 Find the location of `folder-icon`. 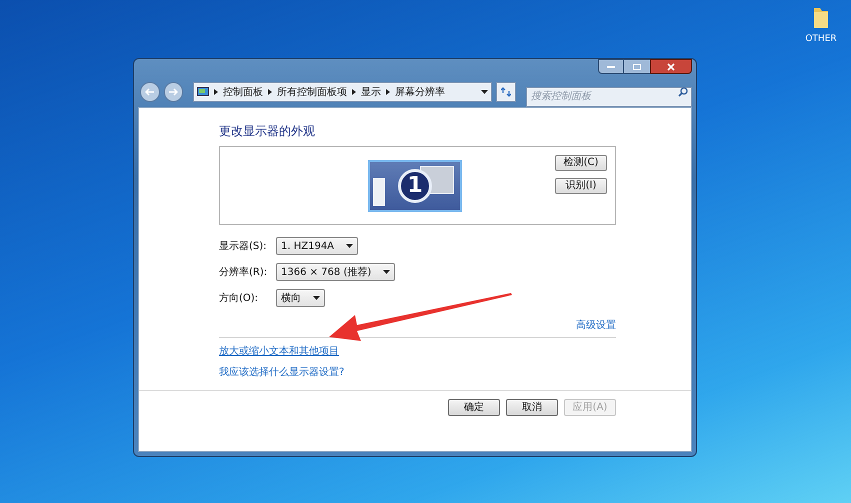

folder-icon is located at coordinates (821, 18).